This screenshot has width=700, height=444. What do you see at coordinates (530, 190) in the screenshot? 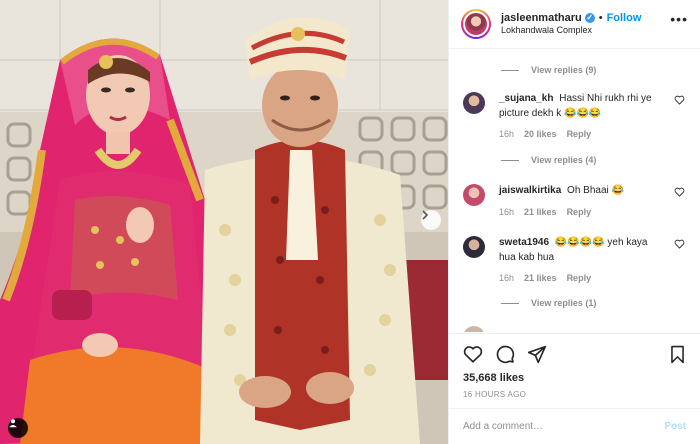
I see `commenter-username: jaiswalkirtika` at bounding box center [530, 190].